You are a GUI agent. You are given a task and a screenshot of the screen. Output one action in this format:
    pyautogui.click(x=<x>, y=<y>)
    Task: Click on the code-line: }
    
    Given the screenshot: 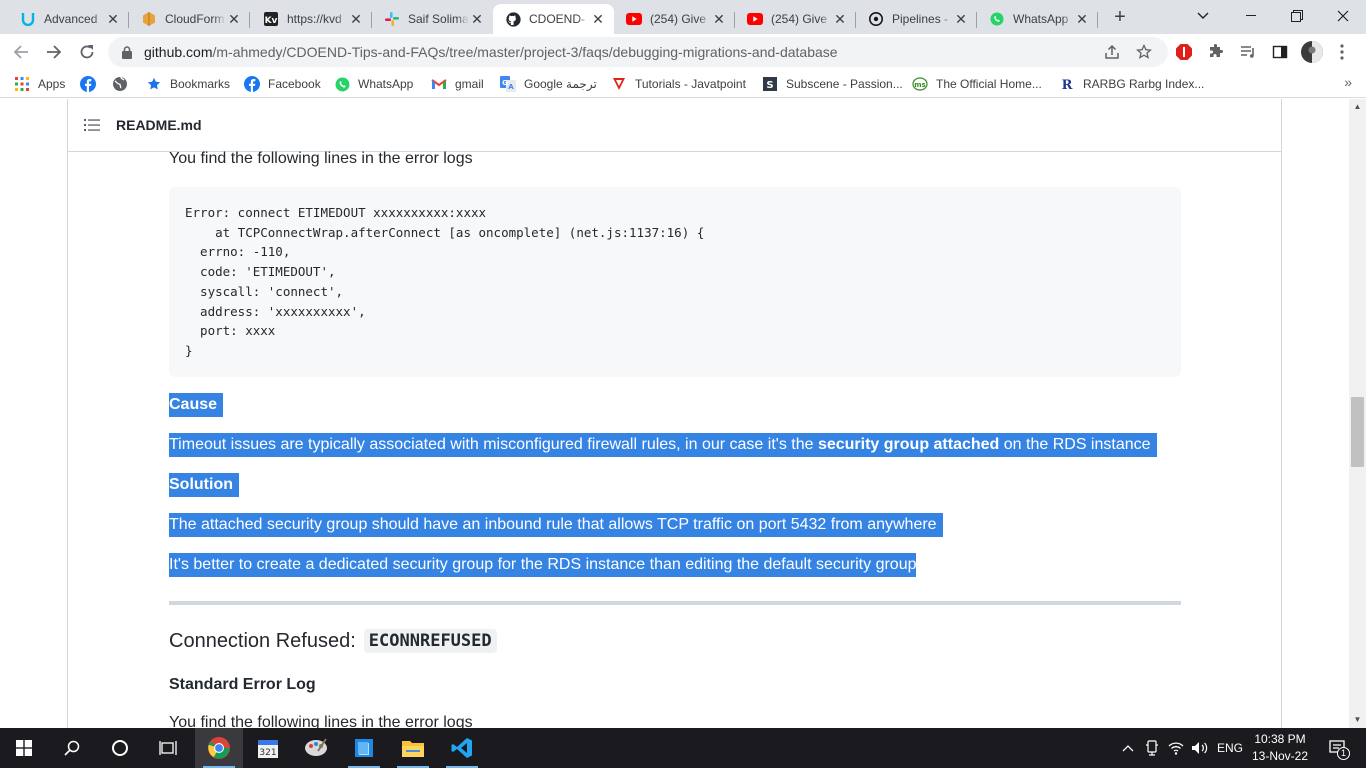 What is the action you would take?
    pyautogui.click(x=189, y=350)
    